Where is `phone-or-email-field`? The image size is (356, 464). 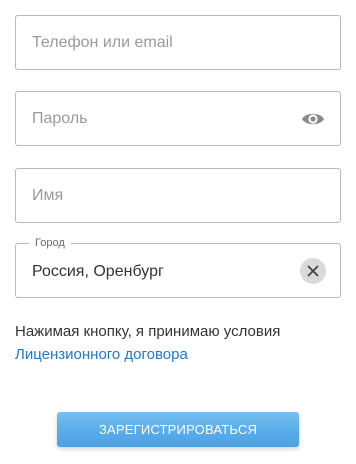 phone-or-email-field is located at coordinates (178, 42).